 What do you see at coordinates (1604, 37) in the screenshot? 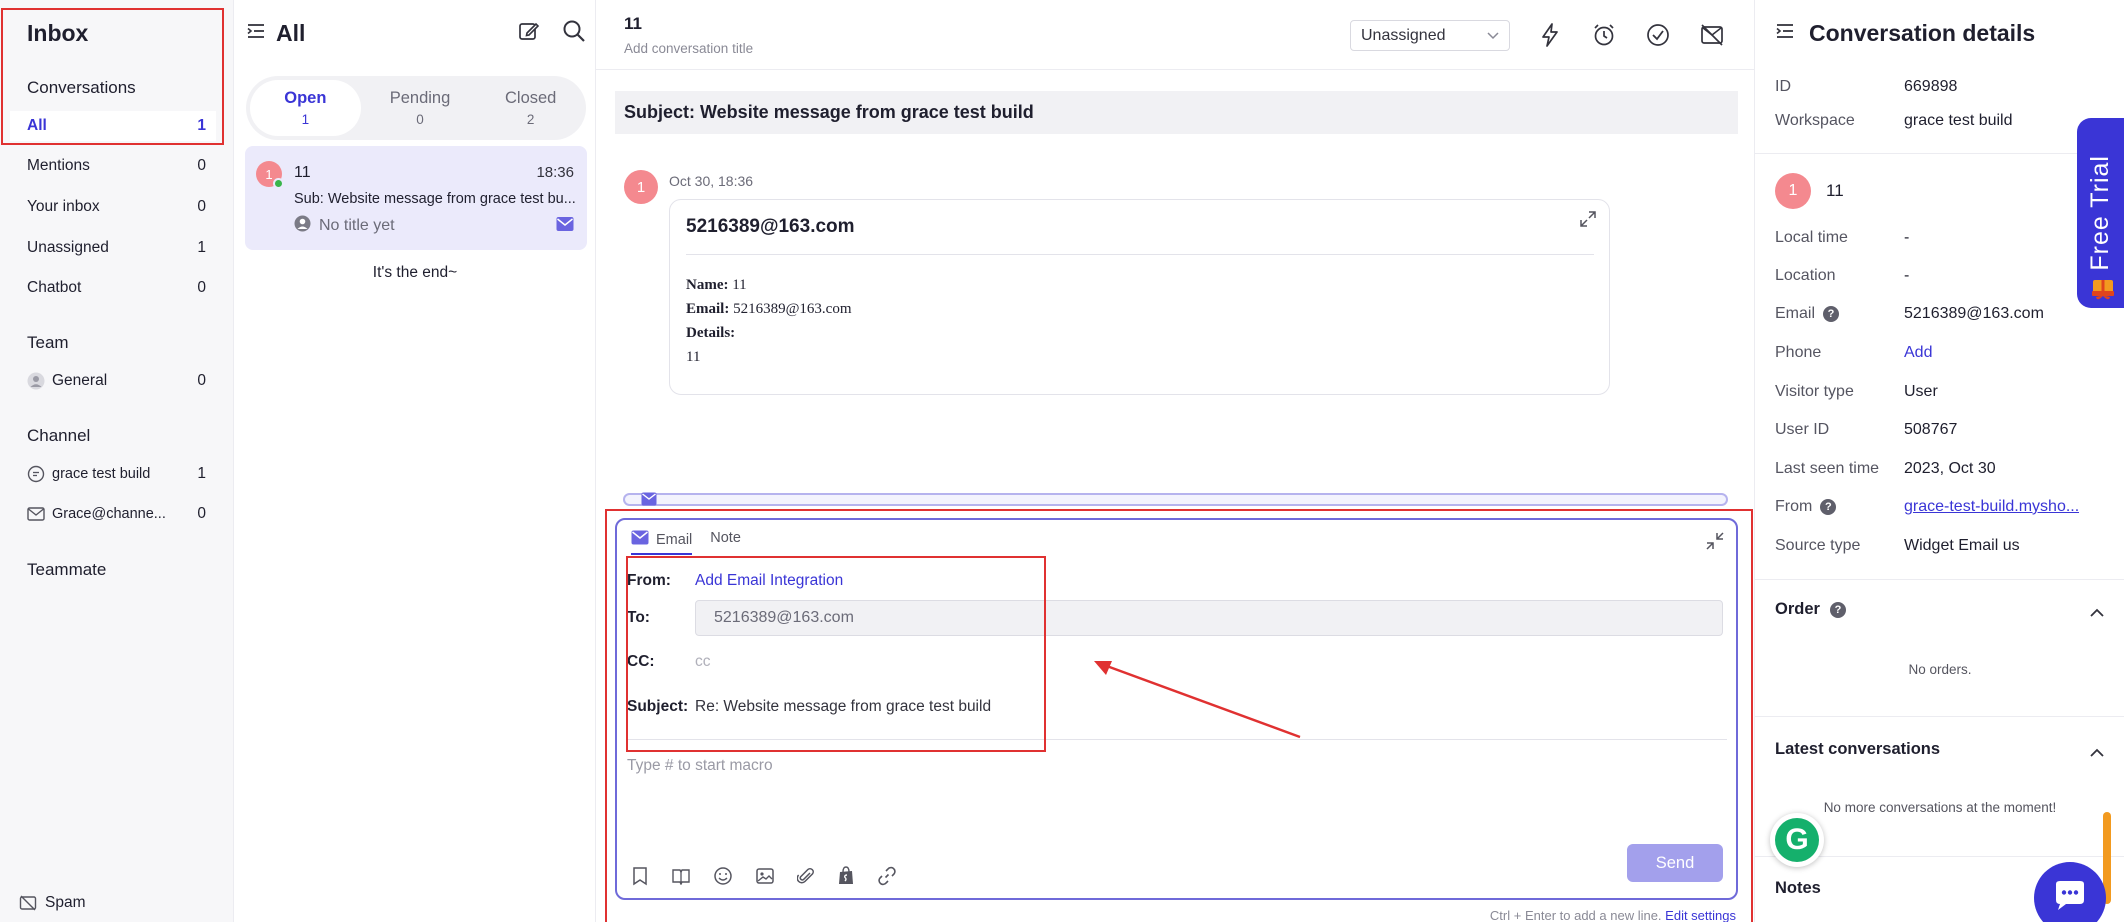
I see `snooze-alarm-icon` at bounding box center [1604, 37].